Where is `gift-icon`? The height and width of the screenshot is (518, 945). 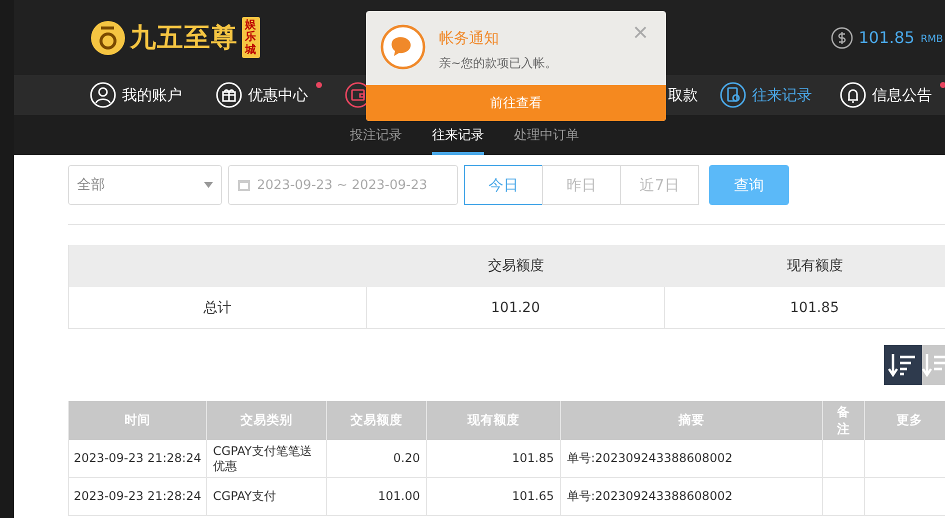 gift-icon is located at coordinates (229, 95).